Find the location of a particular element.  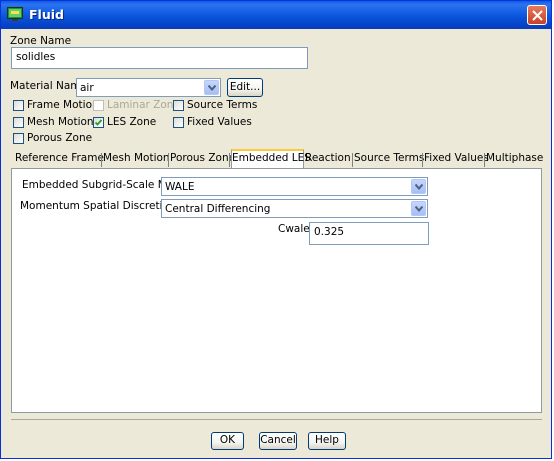

check-icon is located at coordinates (98, 122).